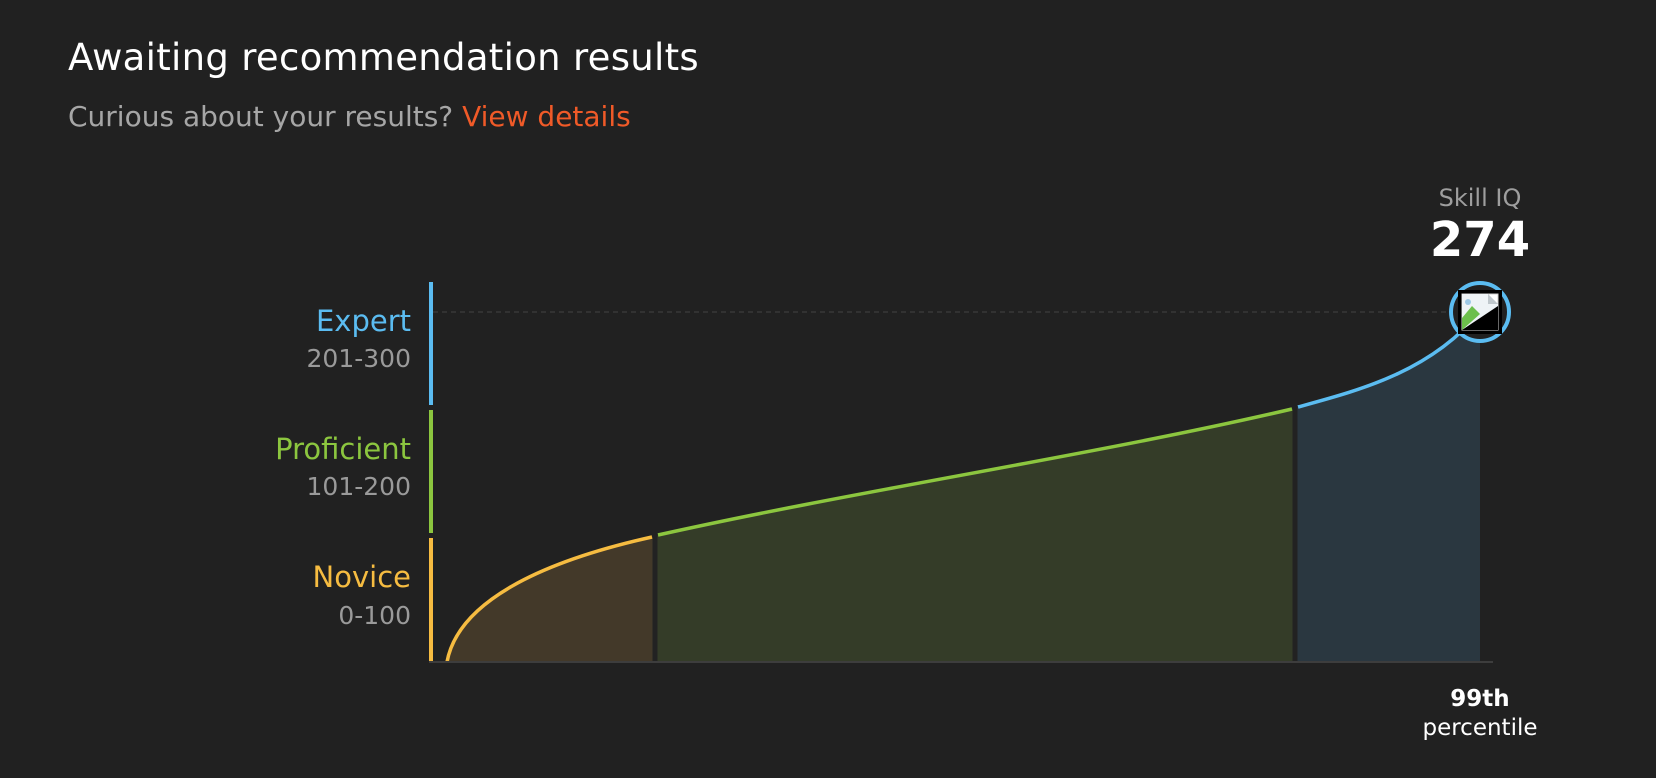 The image size is (1656, 778). I want to click on proficient-level-bar, so click(431, 471).